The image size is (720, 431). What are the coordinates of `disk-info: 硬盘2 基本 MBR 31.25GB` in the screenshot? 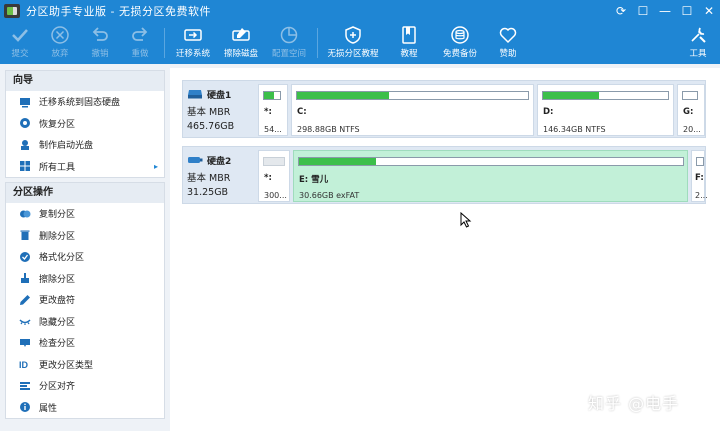 It's located at (219, 175).